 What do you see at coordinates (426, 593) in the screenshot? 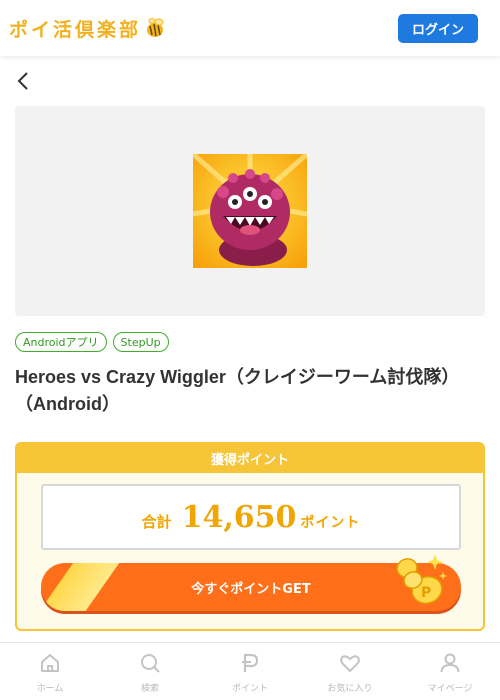
I see `svg-text: P` at bounding box center [426, 593].